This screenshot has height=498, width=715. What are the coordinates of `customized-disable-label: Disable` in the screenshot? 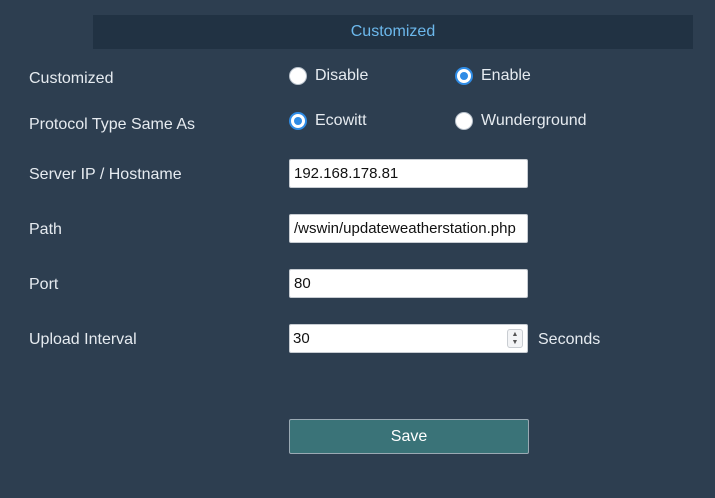 It's located at (342, 75).